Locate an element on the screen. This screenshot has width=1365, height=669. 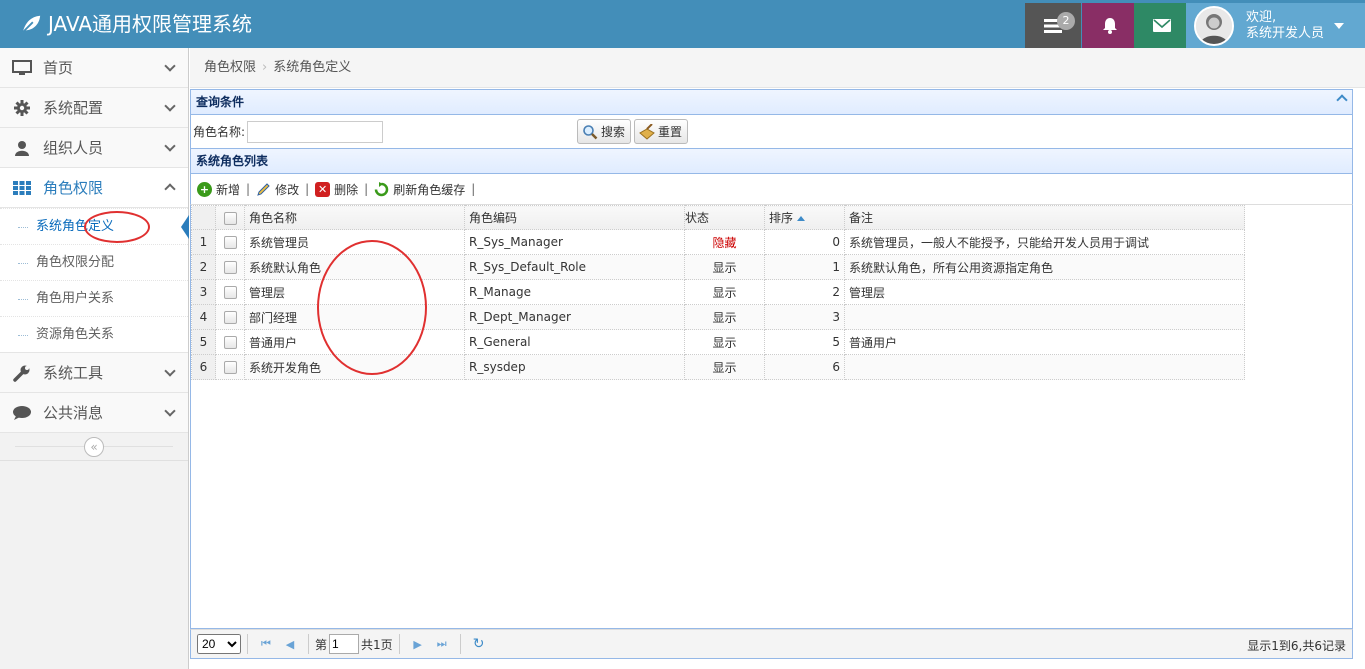
row-number: 3 is located at coordinates (203, 292).